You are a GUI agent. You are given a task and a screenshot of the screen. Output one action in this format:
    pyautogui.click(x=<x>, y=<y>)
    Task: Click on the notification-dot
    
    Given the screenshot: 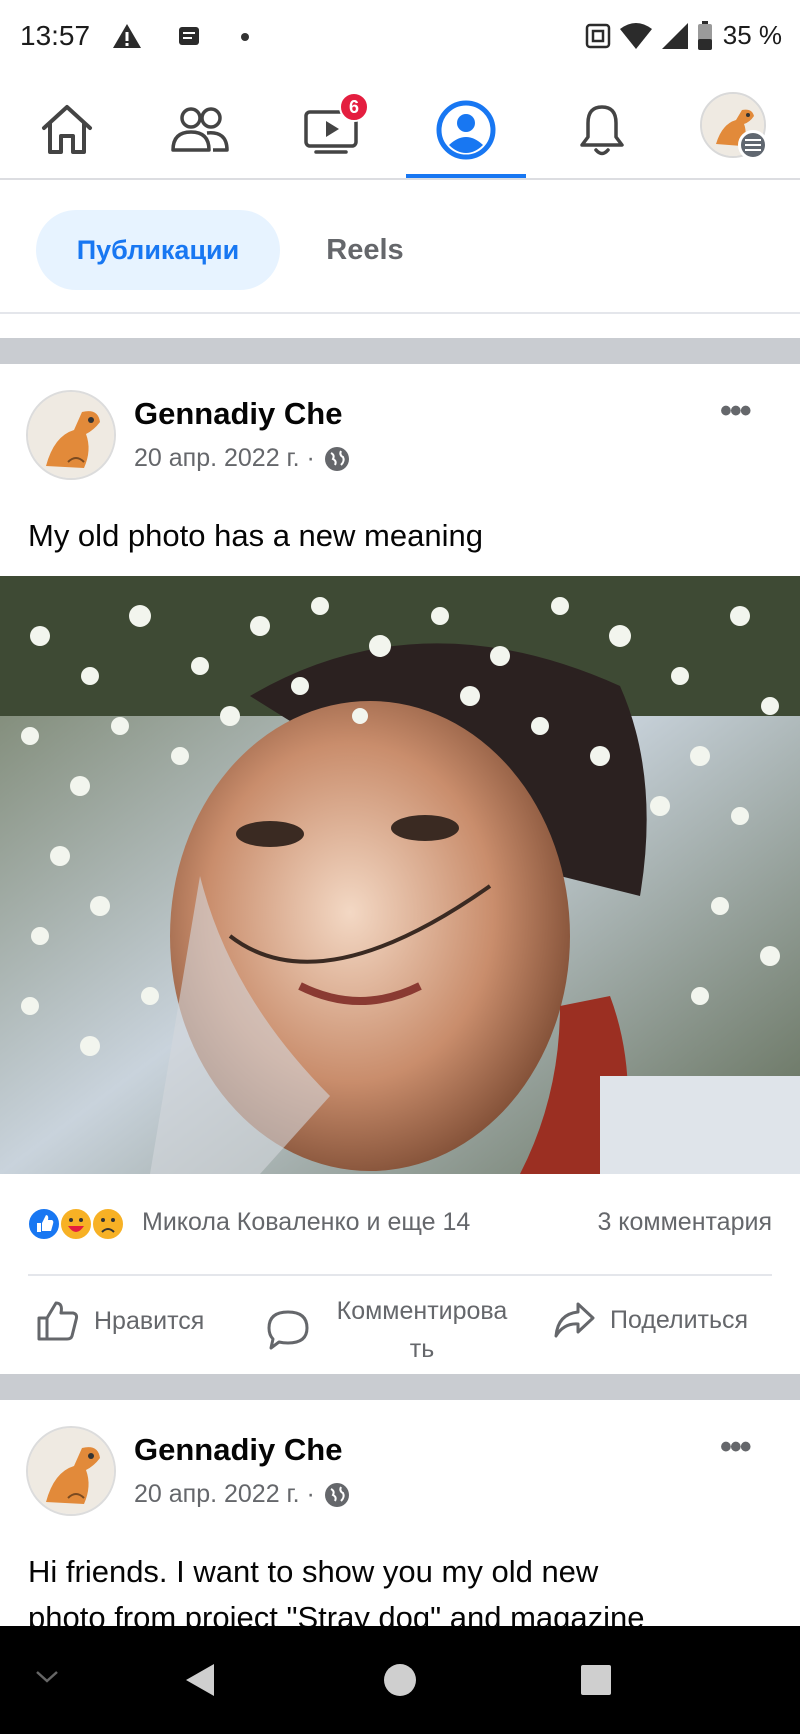 What is the action you would take?
    pyautogui.click(x=245, y=37)
    